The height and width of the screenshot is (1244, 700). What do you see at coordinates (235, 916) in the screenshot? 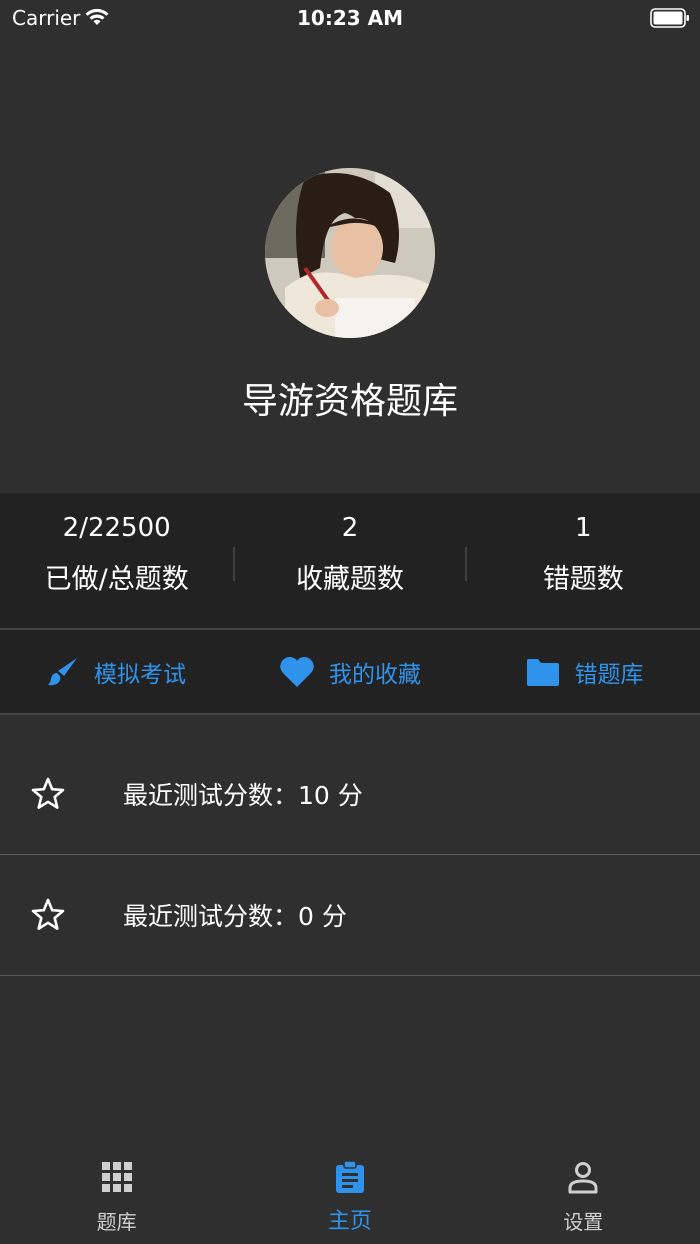
I see `score-text: 最近测试分数：0 分` at bounding box center [235, 916].